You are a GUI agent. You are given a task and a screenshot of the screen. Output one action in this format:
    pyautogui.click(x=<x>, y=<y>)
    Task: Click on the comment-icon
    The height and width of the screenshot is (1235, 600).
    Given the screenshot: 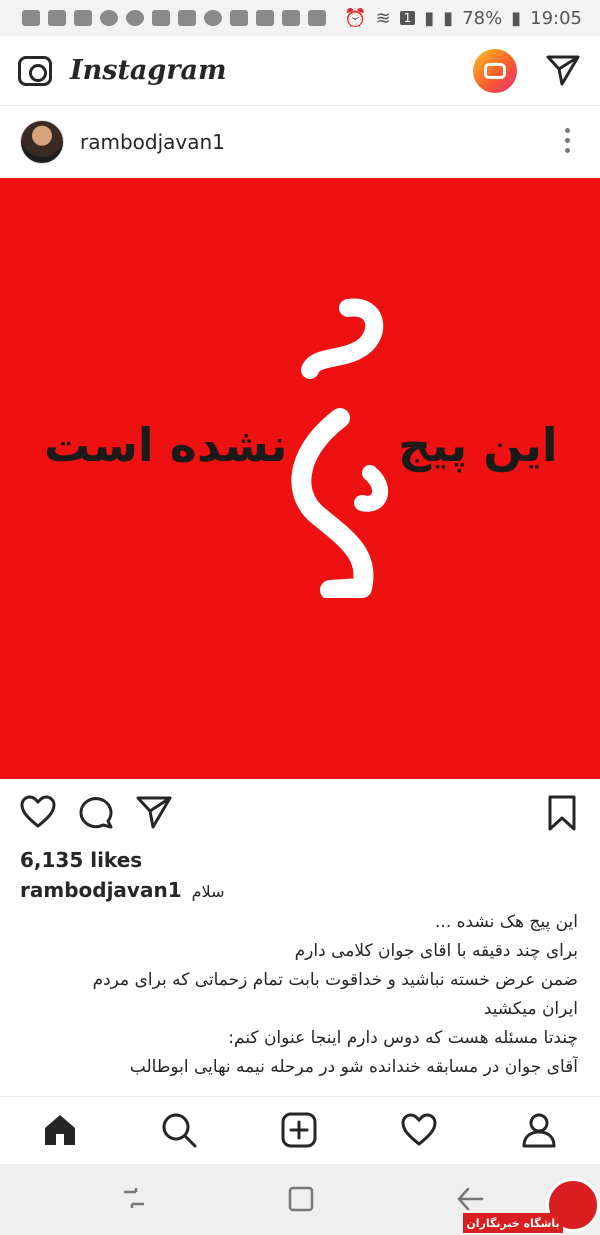 What is the action you would take?
    pyautogui.click(x=96, y=812)
    